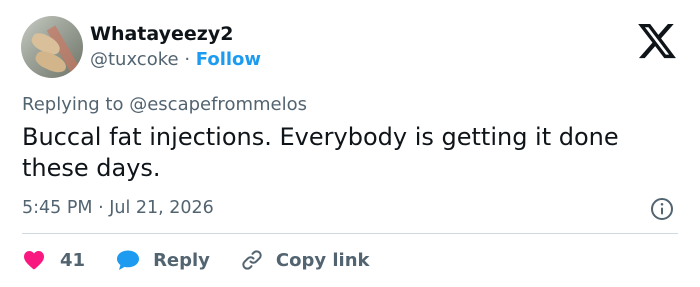  What do you see at coordinates (657, 41) in the screenshot?
I see `x-logo-icon` at bounding box center [657, 41].